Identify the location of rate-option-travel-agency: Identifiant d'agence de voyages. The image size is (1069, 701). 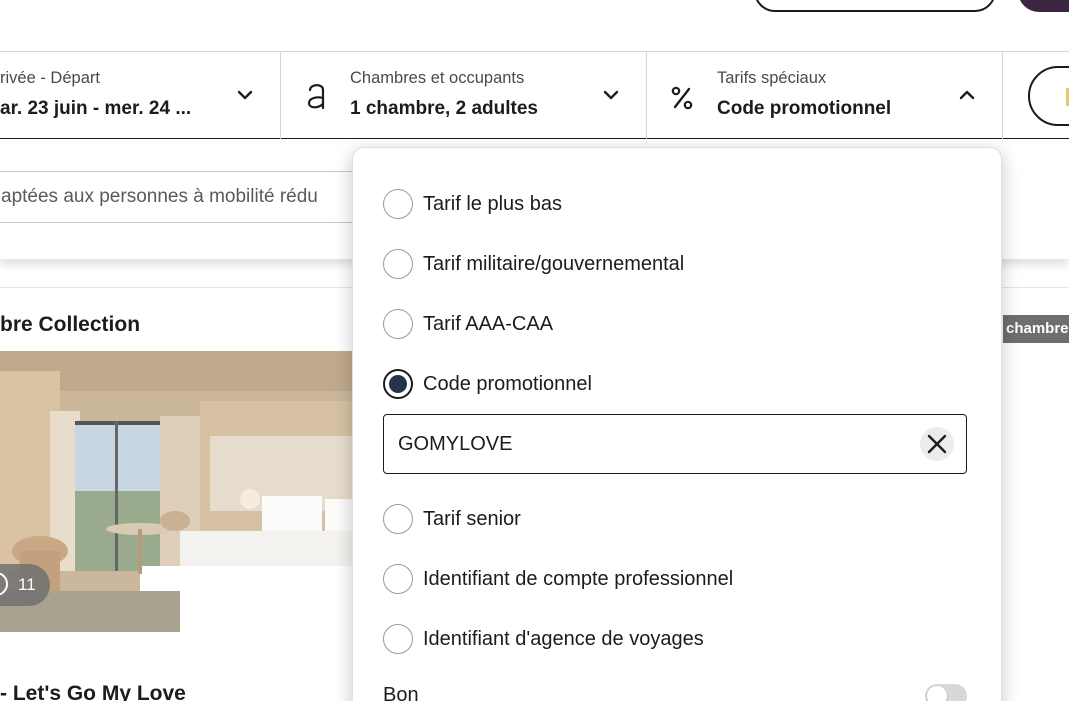
(543, 639).